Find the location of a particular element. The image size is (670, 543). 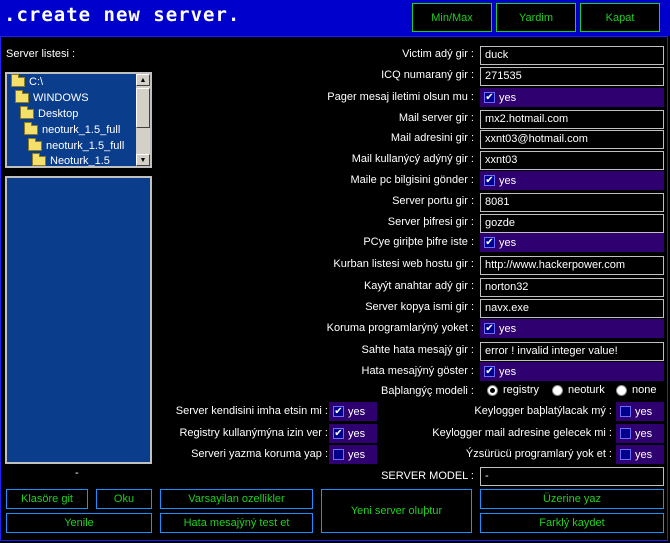

radio-neoturk: neoturk is located at coordinates (576, 390).